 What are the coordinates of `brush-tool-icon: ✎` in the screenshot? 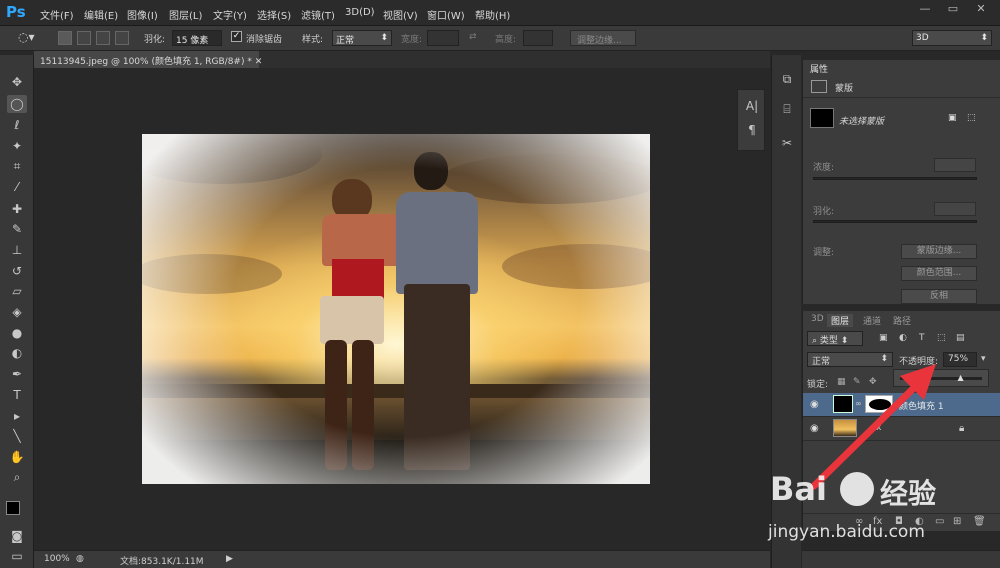 It's located at (17, 229).